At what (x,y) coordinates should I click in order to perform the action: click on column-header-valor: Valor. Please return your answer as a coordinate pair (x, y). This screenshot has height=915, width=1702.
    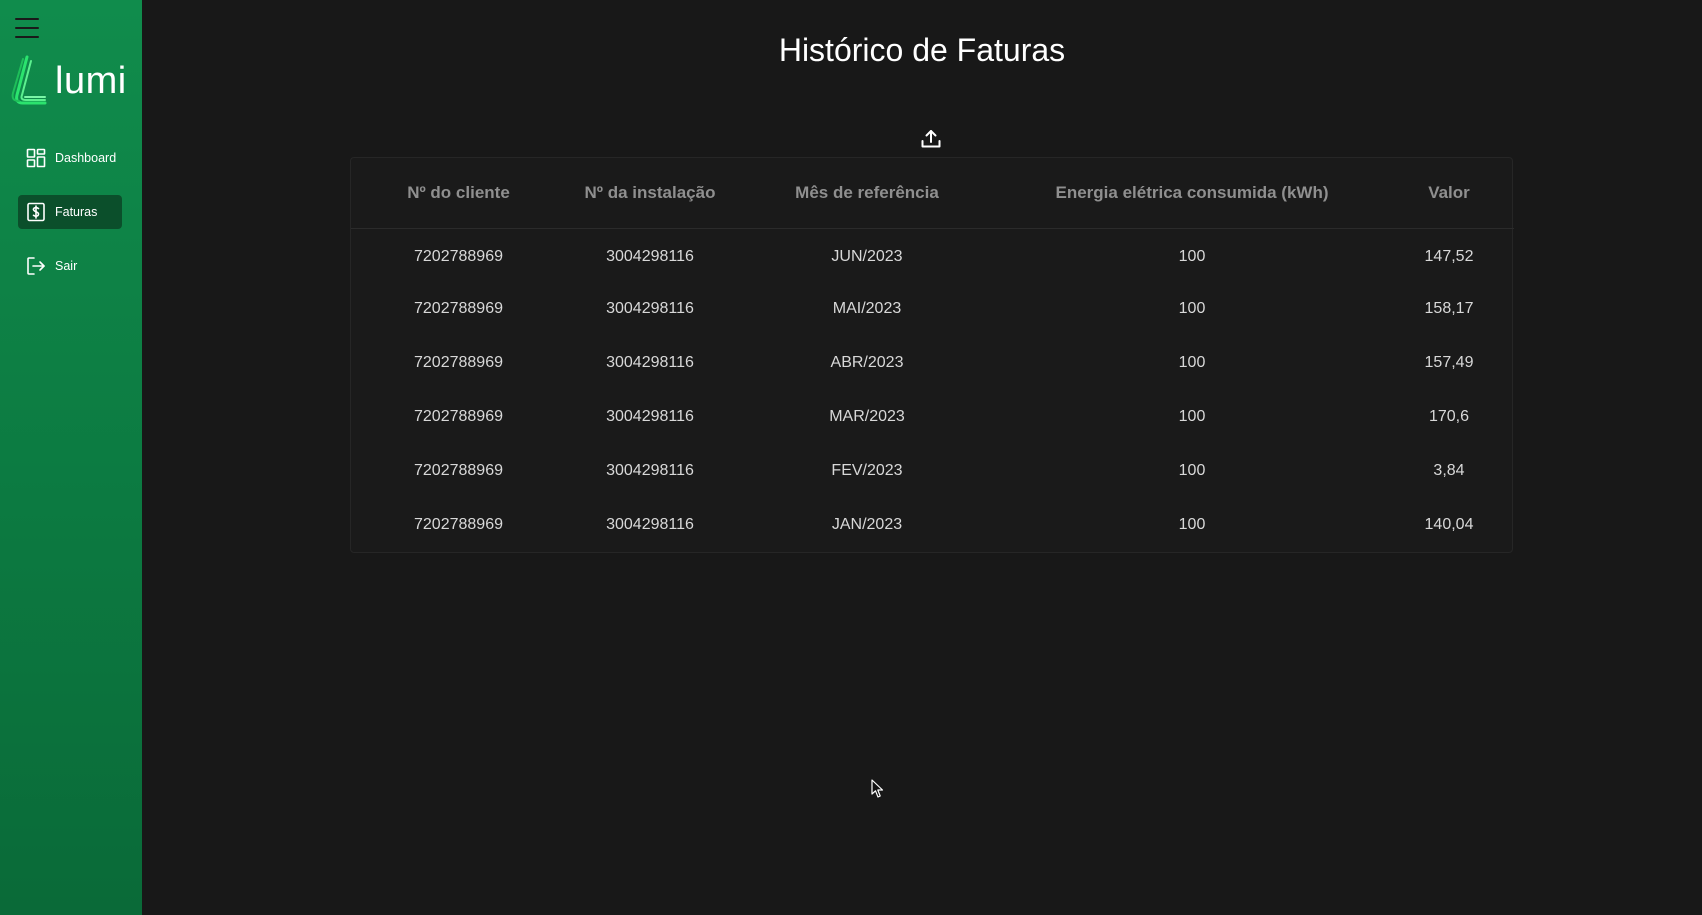
    Looking at the image, I should click on (1449, 193).